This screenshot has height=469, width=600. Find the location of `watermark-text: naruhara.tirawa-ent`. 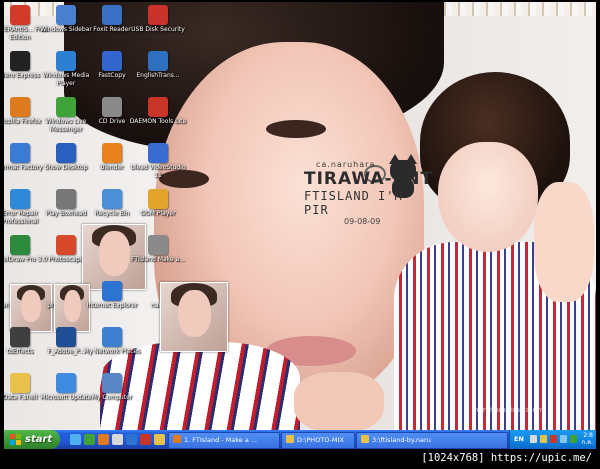

watermark-text: naruhara.tirawa-ent is located at coordinates (509, 410).